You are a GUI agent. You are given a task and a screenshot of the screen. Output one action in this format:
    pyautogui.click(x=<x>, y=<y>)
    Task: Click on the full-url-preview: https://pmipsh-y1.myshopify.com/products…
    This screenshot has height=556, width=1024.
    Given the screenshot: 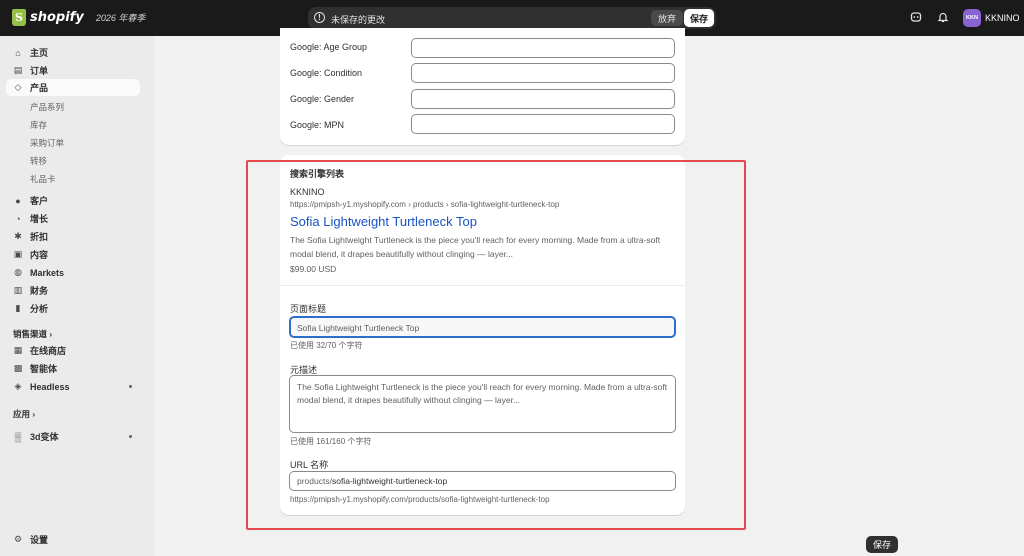 What is the action you would take?
    pyautogui.click(x=420, y=499)
    